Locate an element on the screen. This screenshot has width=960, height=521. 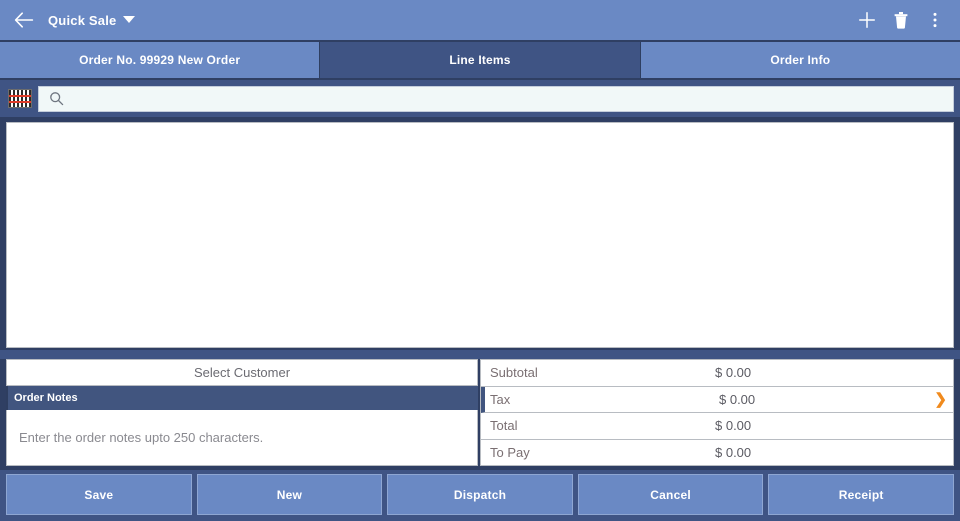
cancel-button-label: Cancel is located at coordinates (670, 494).